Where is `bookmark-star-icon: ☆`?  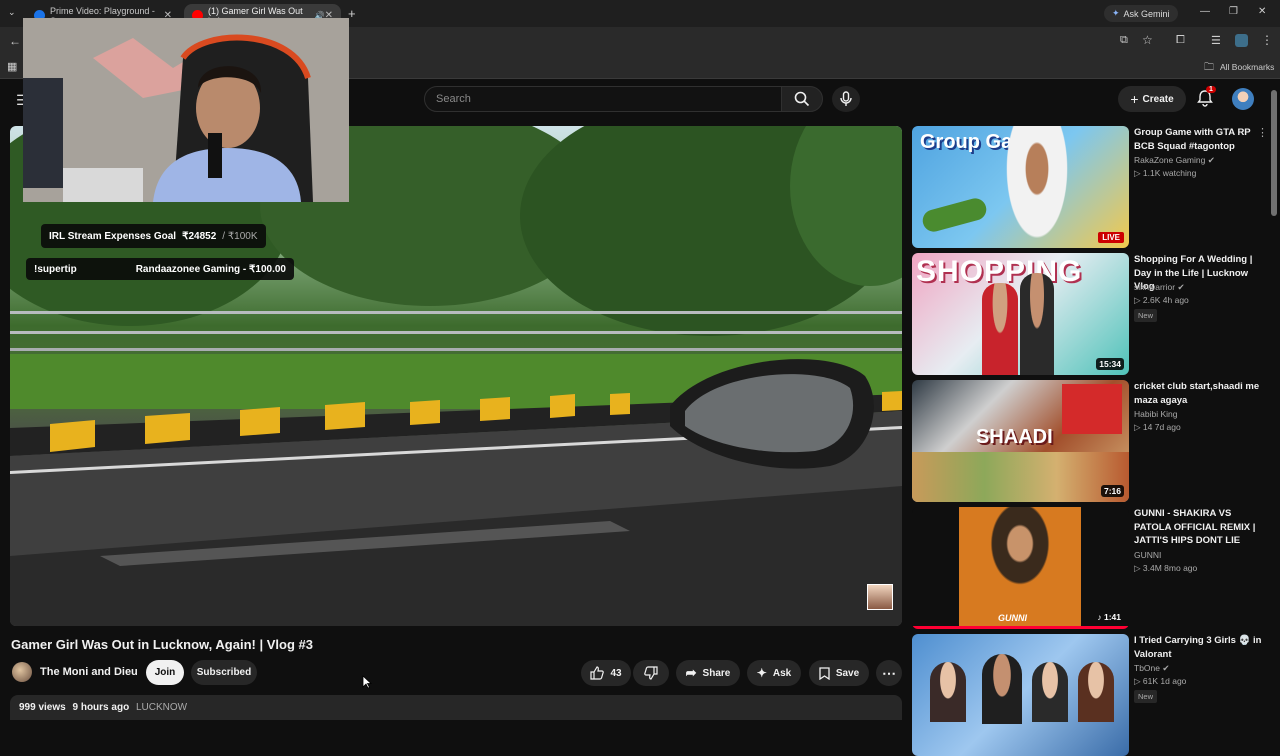 bookmark-star-icon: ☆ is located at coordinates (1147, 40).